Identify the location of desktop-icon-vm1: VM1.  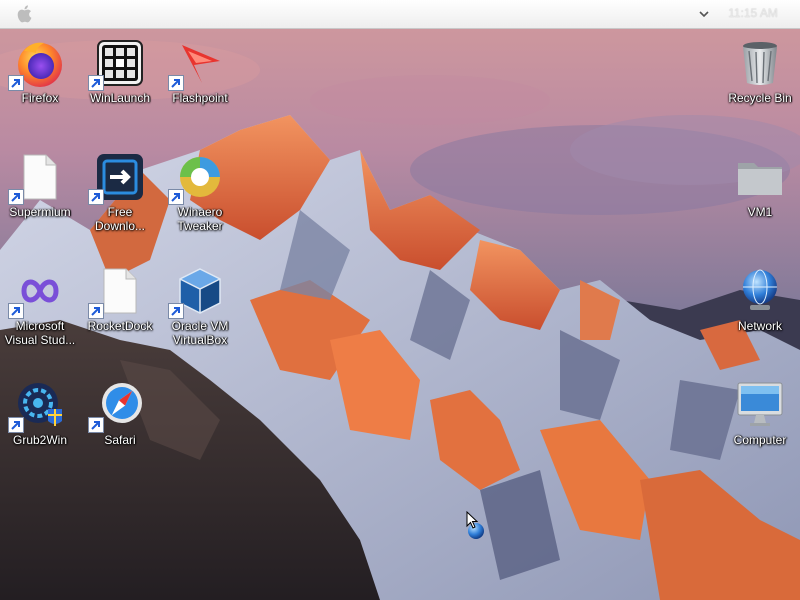
(760, 185).